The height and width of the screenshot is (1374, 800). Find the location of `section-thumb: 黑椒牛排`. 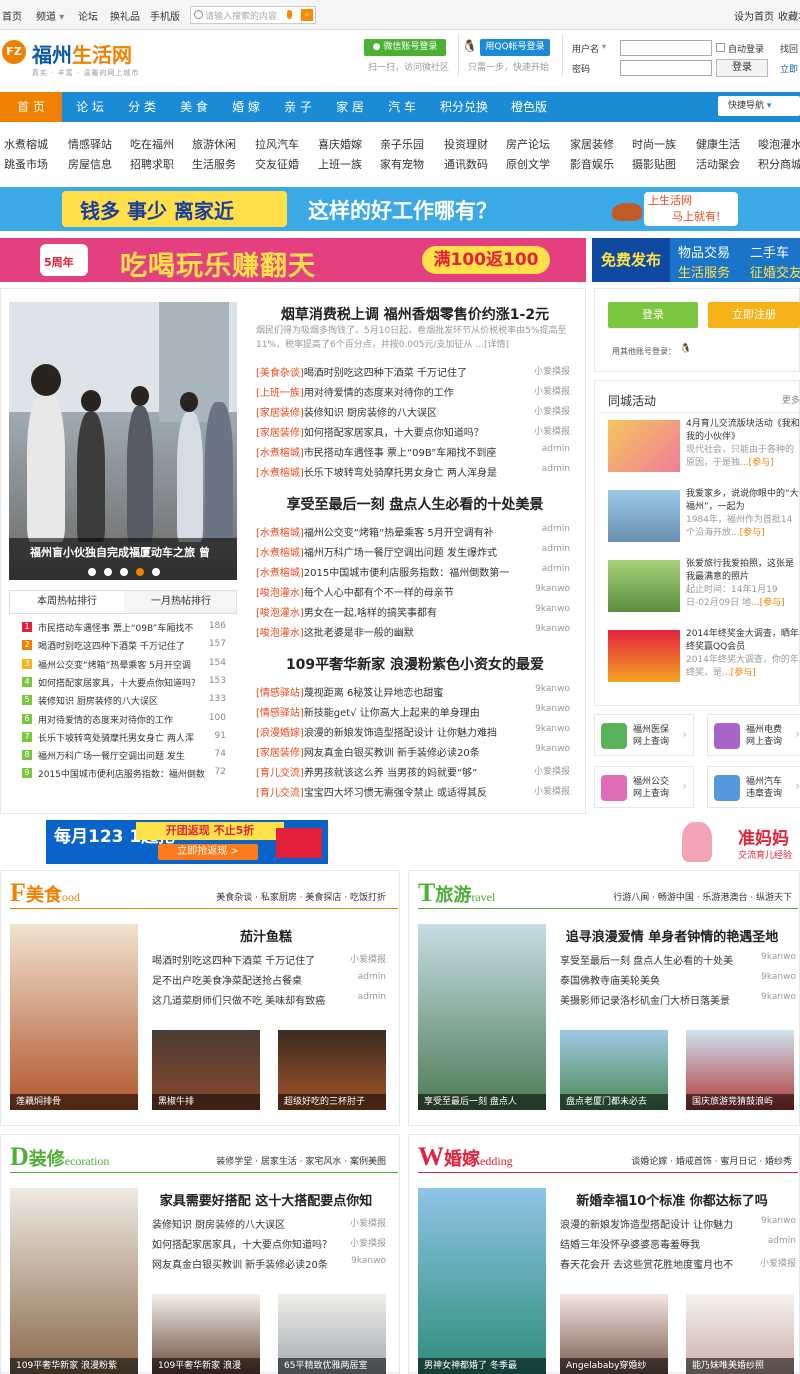

section-thumb: 黑椒牛排 is located at coordinates (206, 1070).